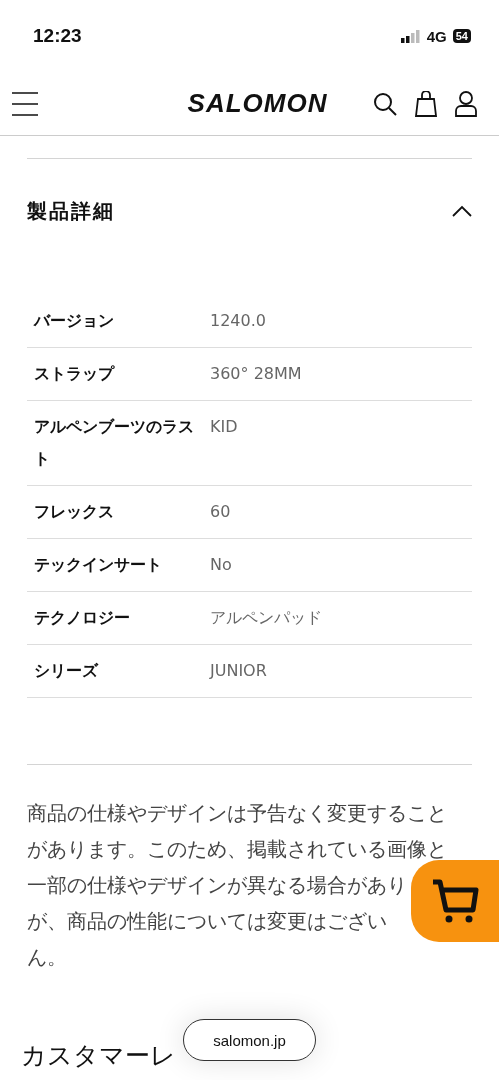 This screenshot has width=499, height=1080. I want to click on notice-text: 一部の仕様やデザインが異なる場合があり, so click(217, 885).